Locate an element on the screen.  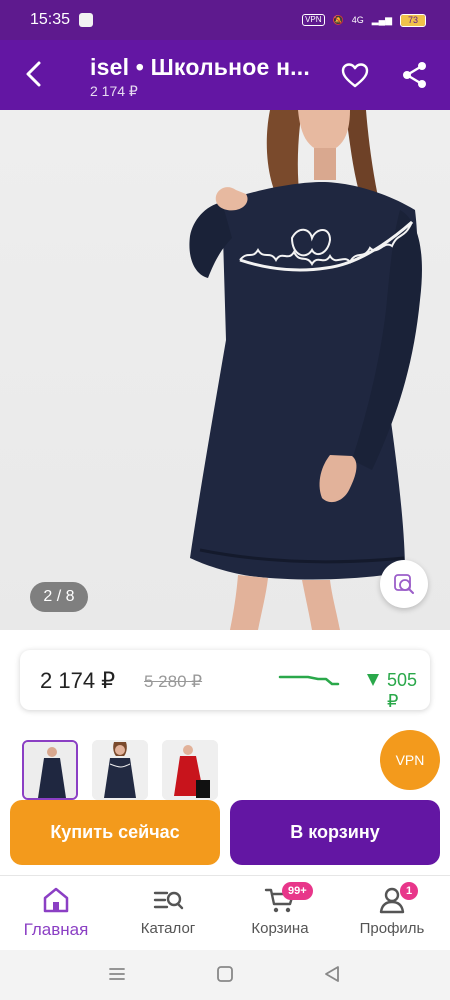
nav-cart: 99+ Корзина is located at coordinates (280, 913).